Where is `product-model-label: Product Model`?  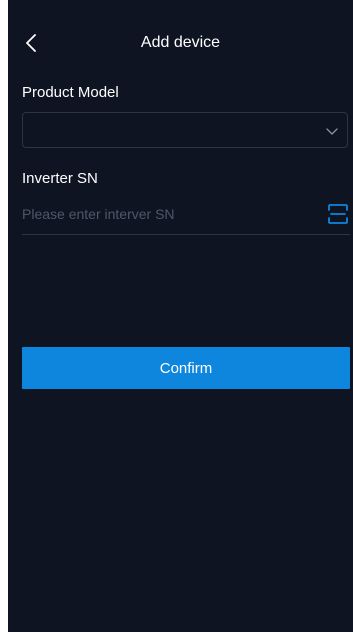
product-model-label: Product Model is located at coordinates (70, 92).